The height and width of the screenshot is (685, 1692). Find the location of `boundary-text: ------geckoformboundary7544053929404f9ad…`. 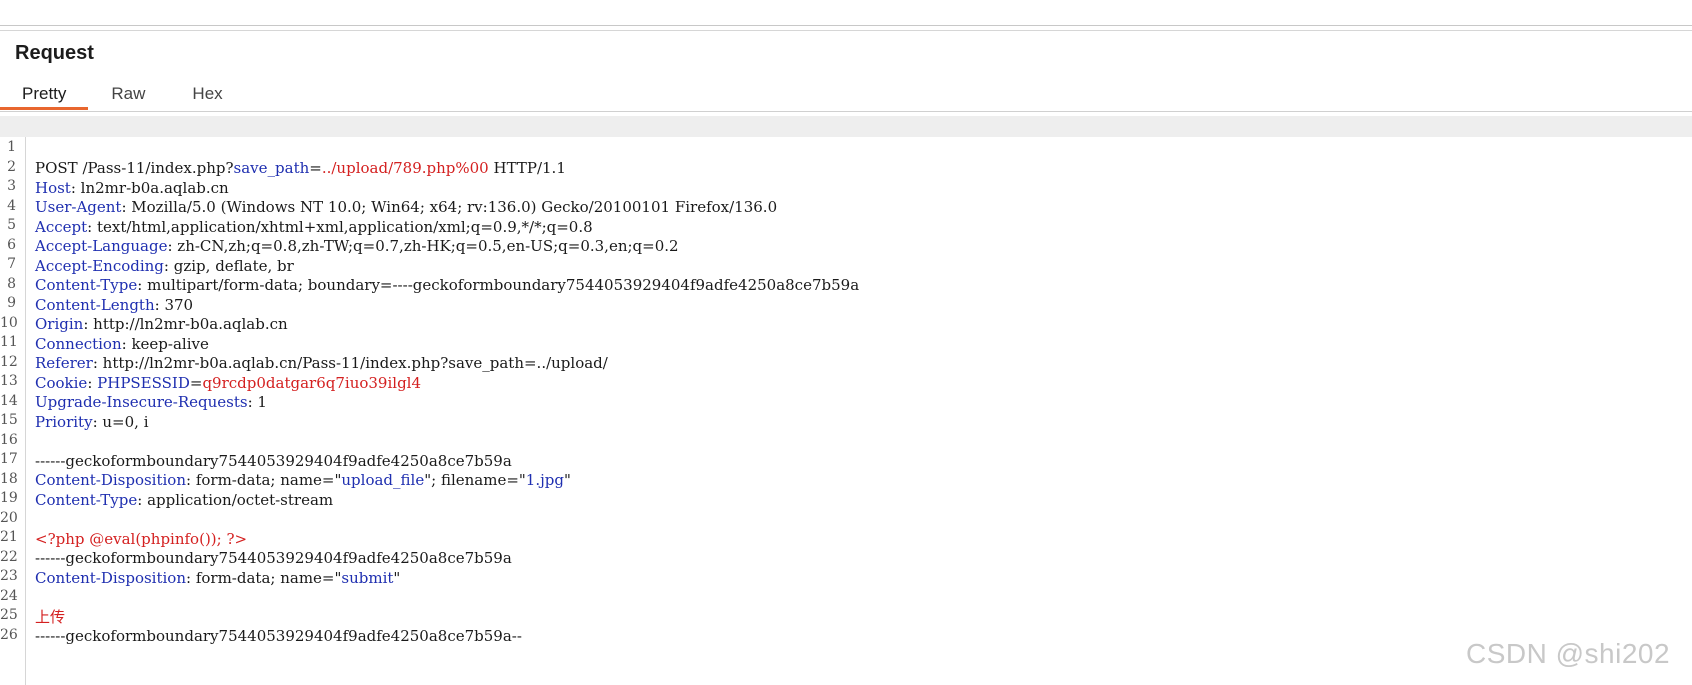

boundary-text: ------geckoformboundary7544053929404f9ad… is located at coordinates (278, 636).